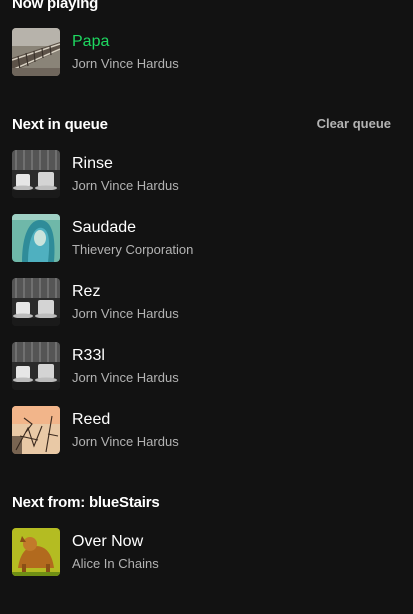  Describe the element at coordinates (207, 552) in the screenshot. I see `next-from-row: Over Now Alice In Chains` at that location.